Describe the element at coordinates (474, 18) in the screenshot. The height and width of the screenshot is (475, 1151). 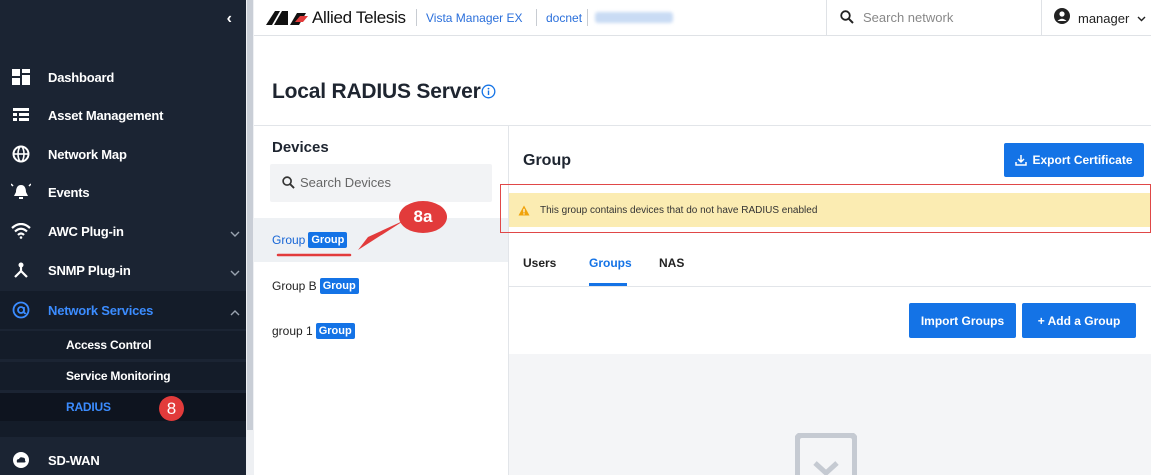
I see `breadcrumb-product: Vista Manager EX` at that location.